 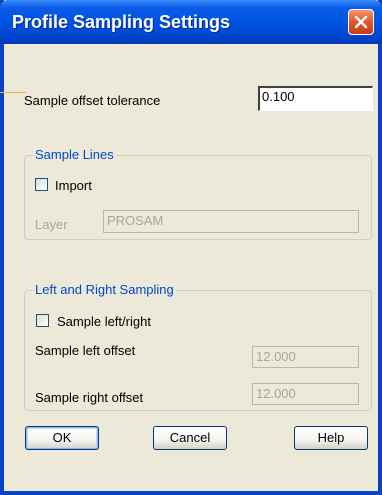 I want to click on close-icon, so click(x=361, y=22).